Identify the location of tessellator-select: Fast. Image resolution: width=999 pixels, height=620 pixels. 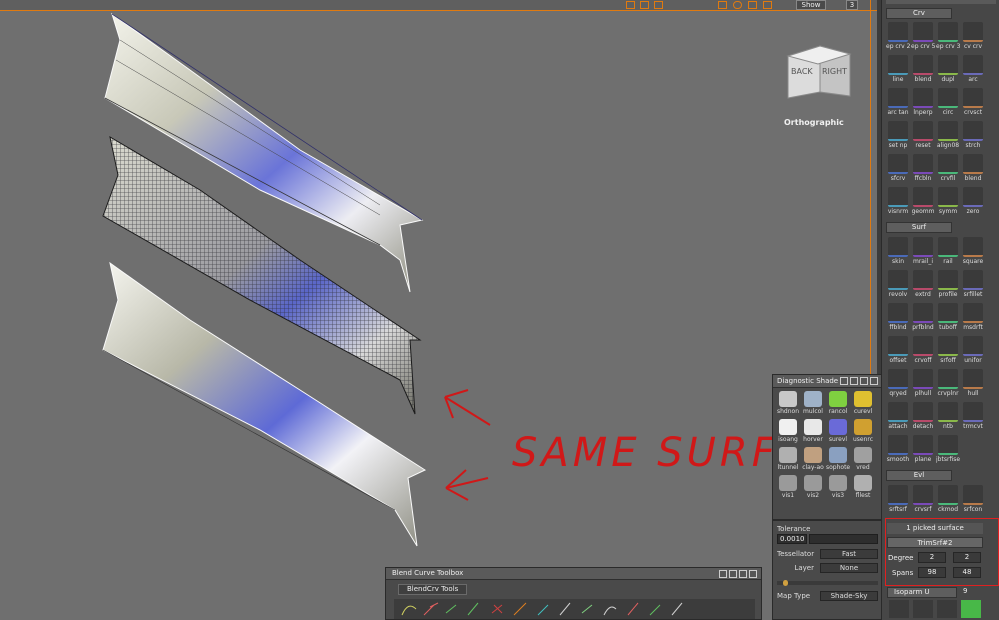
(849, 554).